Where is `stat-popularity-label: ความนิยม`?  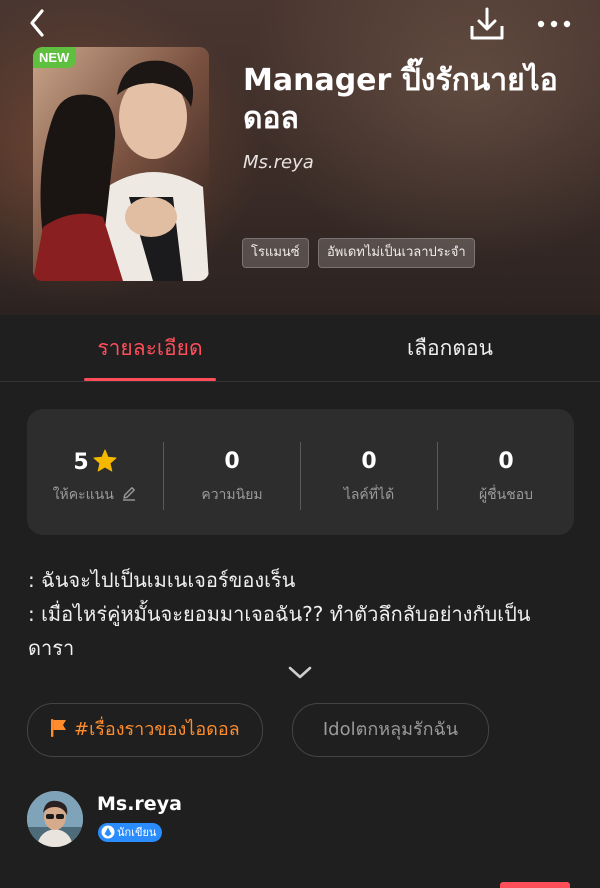
stat-popularity-label: ความนิยม is located at coordinates (232, 495).